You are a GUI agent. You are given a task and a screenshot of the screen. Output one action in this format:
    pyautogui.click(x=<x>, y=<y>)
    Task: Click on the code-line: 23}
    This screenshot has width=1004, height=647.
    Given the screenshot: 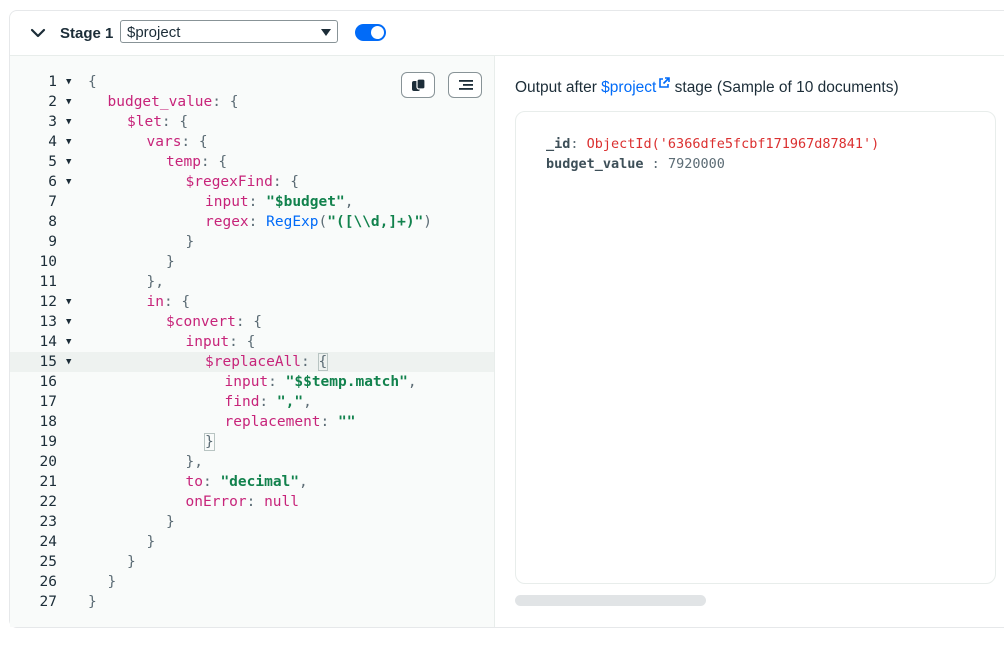 What is the action you would take?
    pyautogui.click(x=252, y=522)
    